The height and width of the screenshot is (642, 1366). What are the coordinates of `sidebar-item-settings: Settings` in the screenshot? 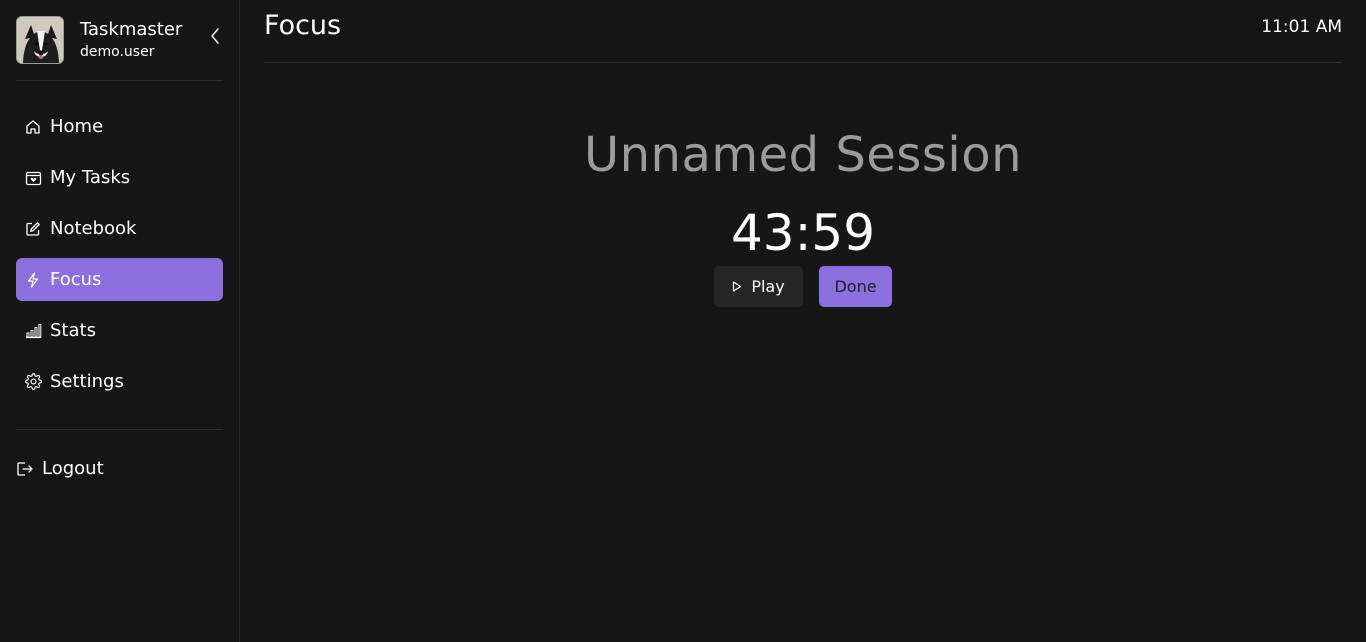 It's located at (119, 381).